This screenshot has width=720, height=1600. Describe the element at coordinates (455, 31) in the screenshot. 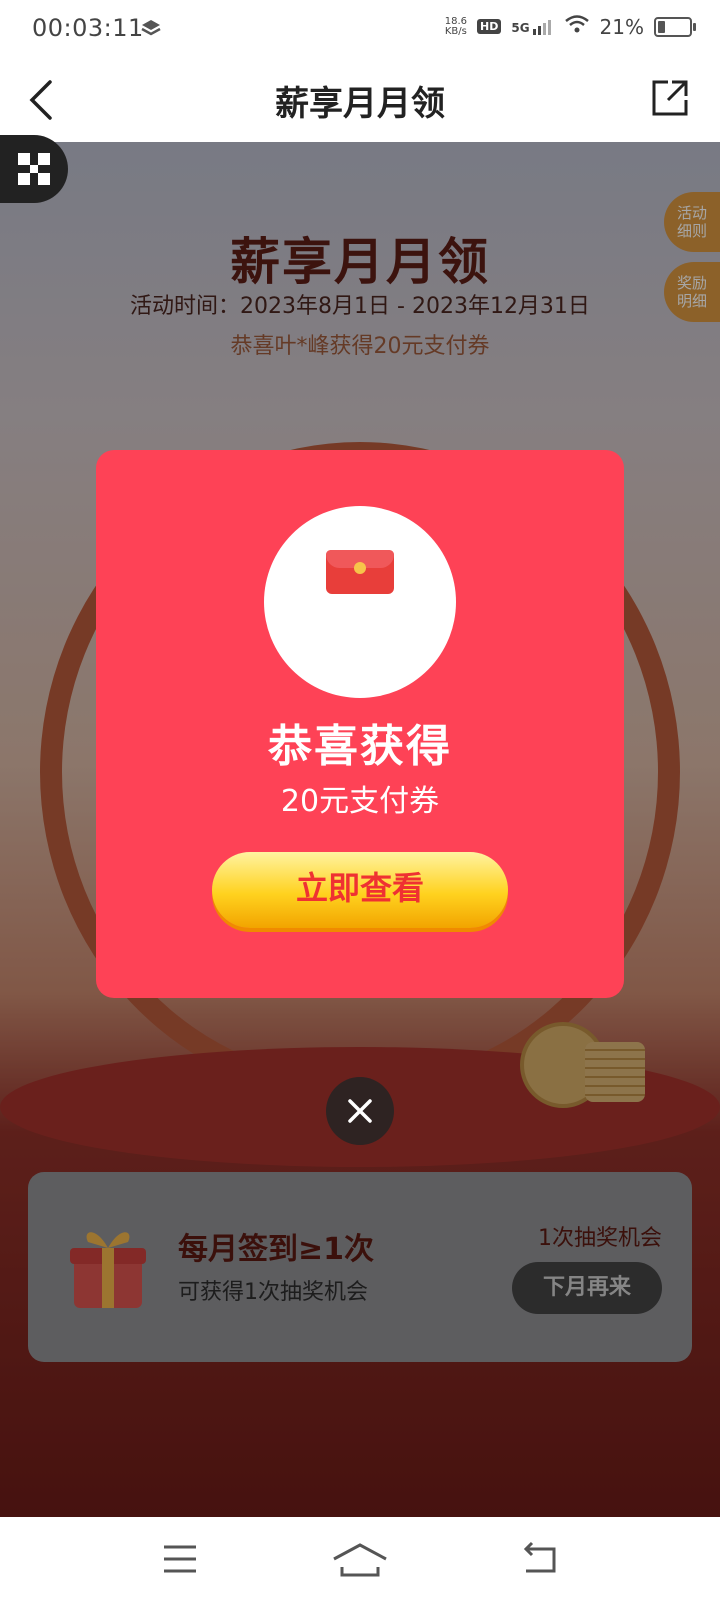

I see `net-speed-unit: KB/s` at that location.